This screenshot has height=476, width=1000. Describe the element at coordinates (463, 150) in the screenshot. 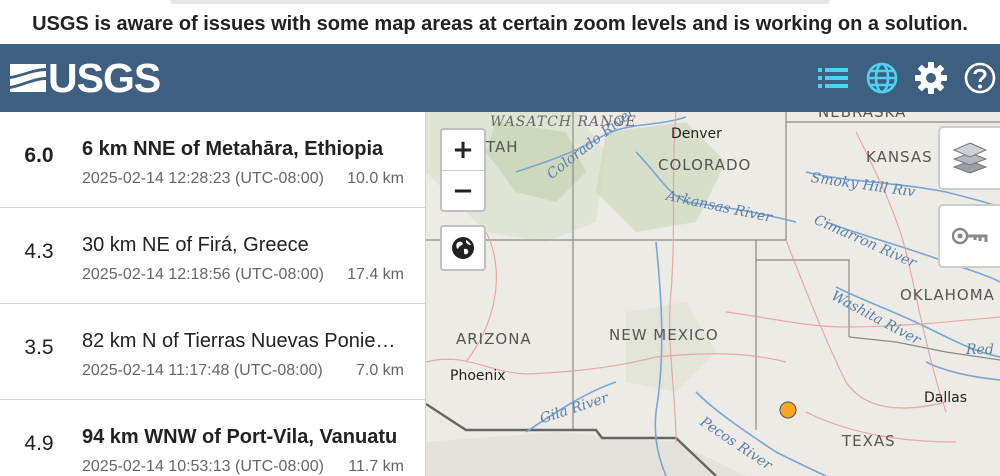

I see `zoom-in-button: +` at that location.